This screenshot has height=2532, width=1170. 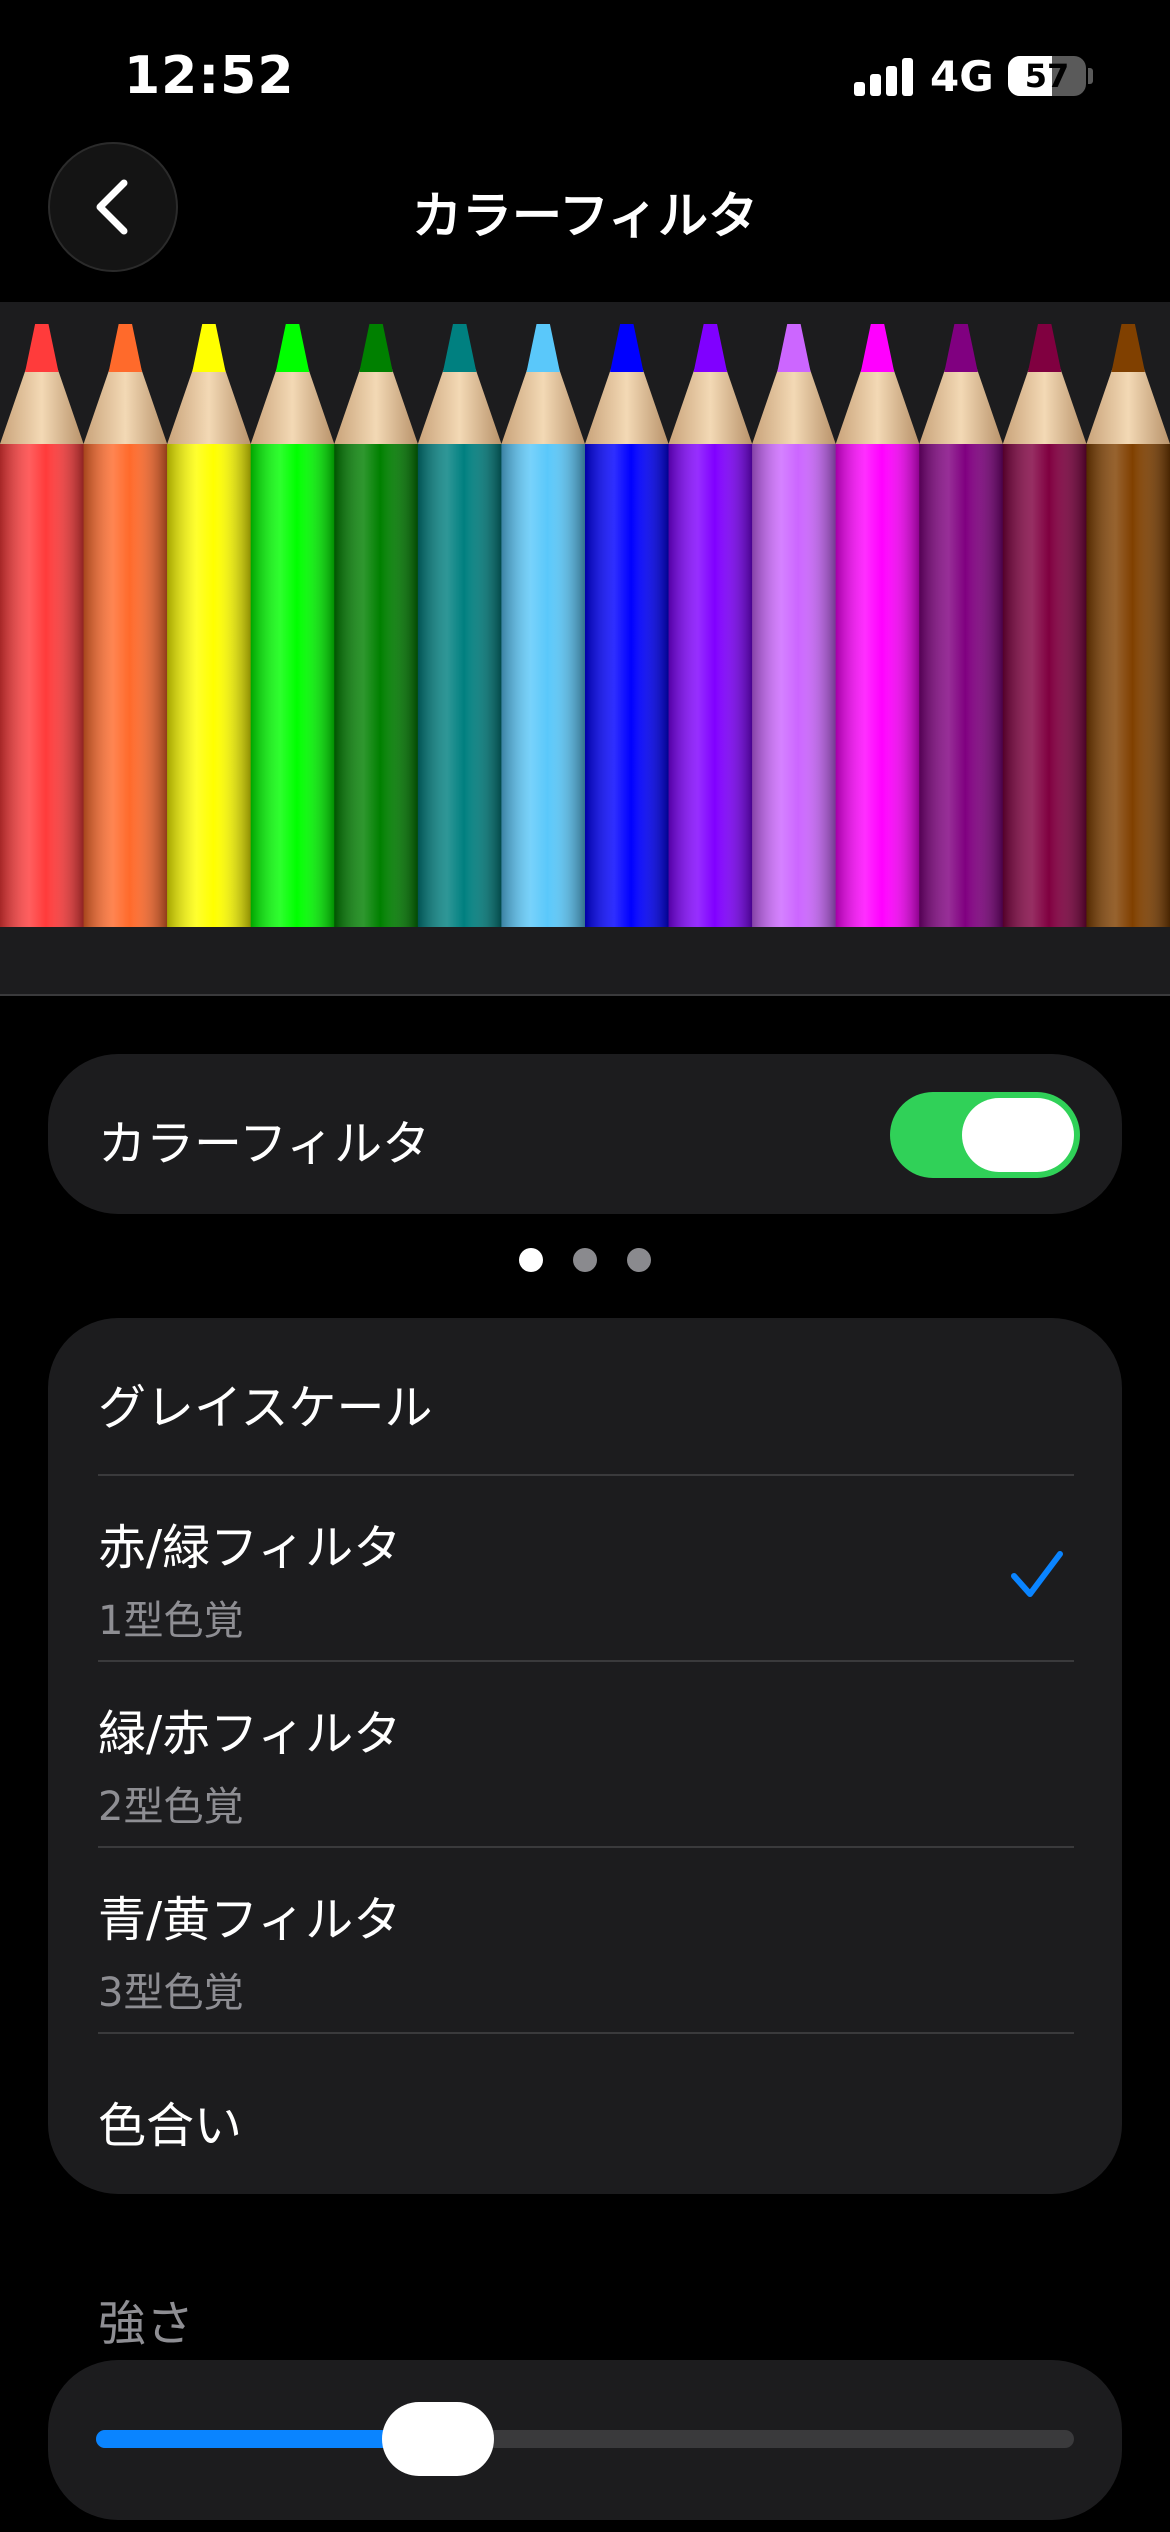 What do you see at coordinates (585, 1763) in the screenshot?
I see `filter-option-green-red: 緑/赤フィルタ 2型色覚` at bounding box center [585, 1763].